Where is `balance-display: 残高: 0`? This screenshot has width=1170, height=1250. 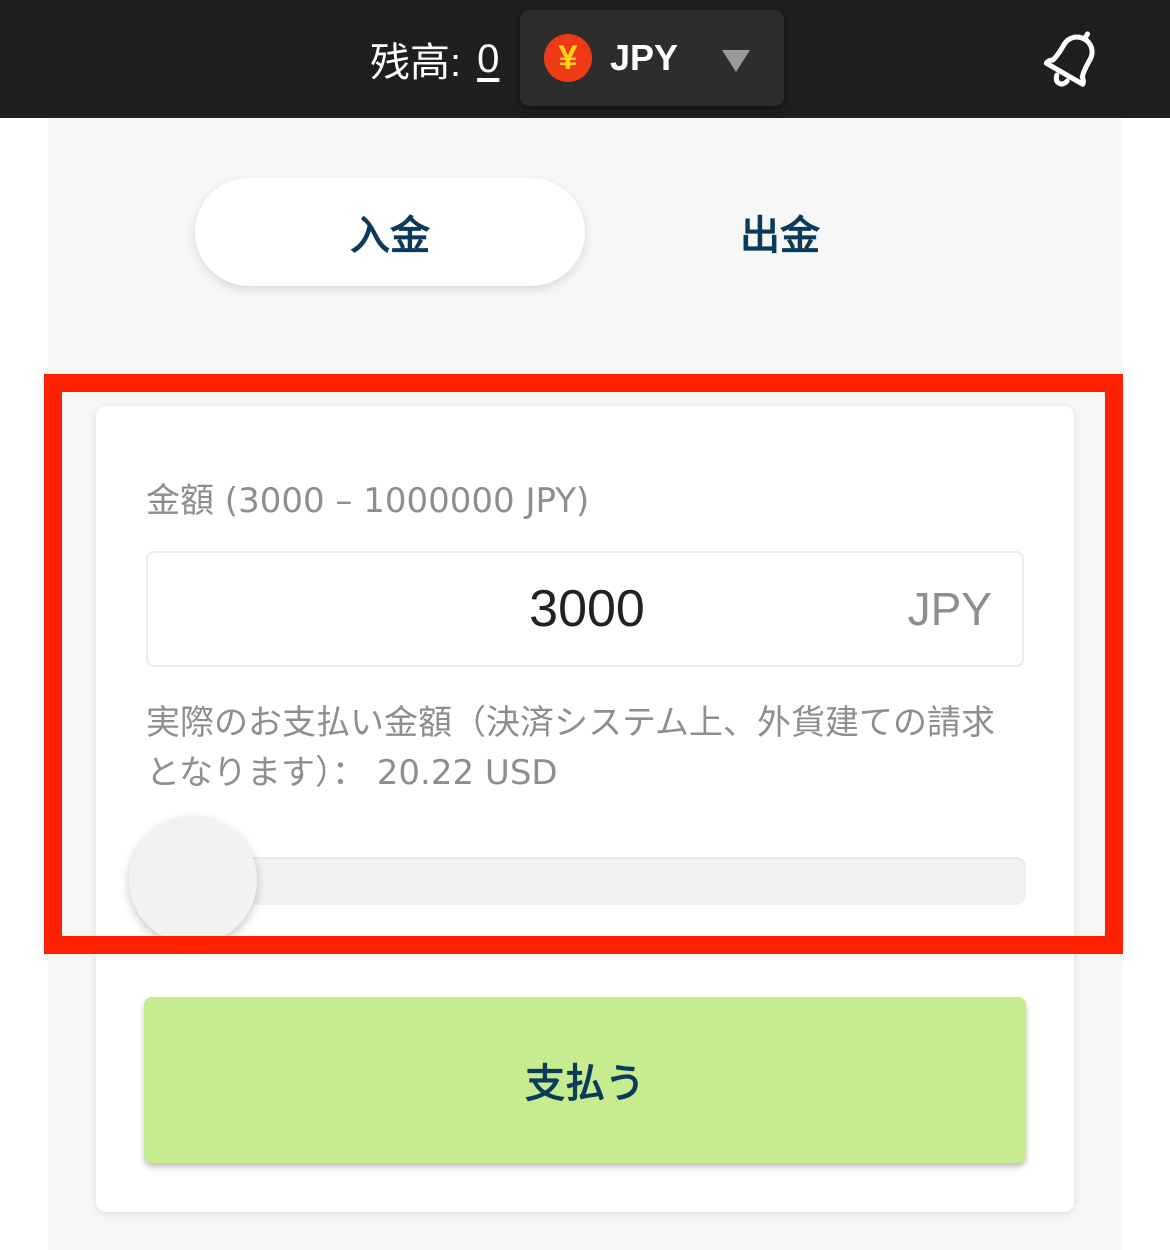 balance-display: 残高: 0 is located at coordinates (434, 59).